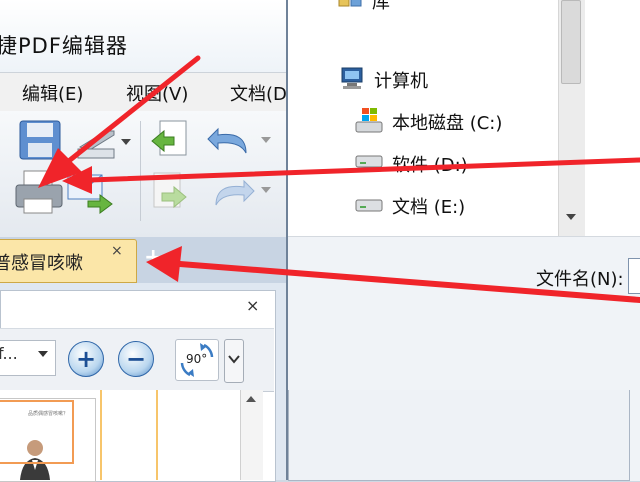  What do you see at coordinates (40, 140) in the screenshot?
I see `save-icon` at bounding box center [40, 140].